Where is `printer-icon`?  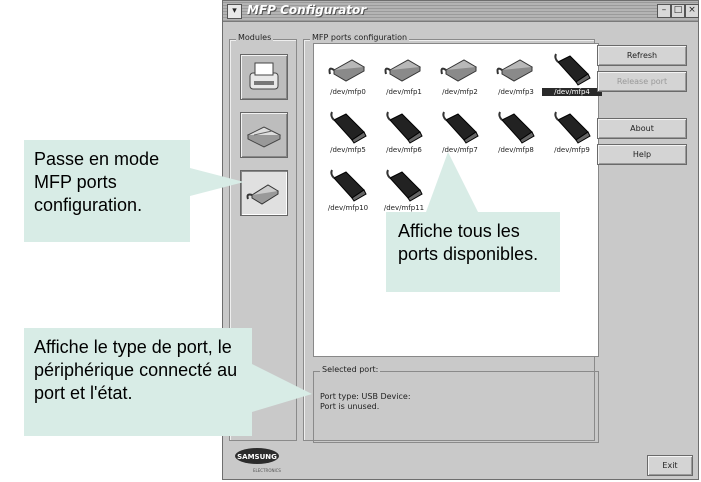 printer-icon is located at coordinates (264, 76).